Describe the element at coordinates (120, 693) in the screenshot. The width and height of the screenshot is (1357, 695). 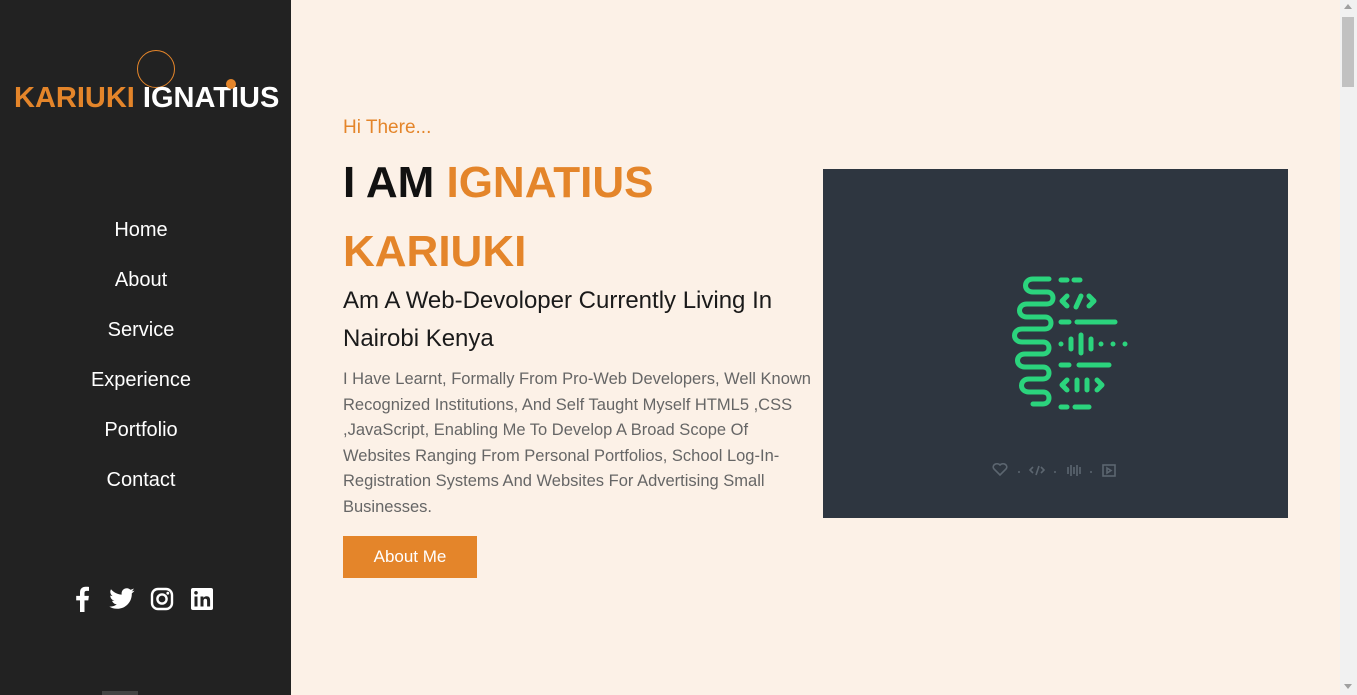
I see `sidebar-scroll-indicator` at that location.